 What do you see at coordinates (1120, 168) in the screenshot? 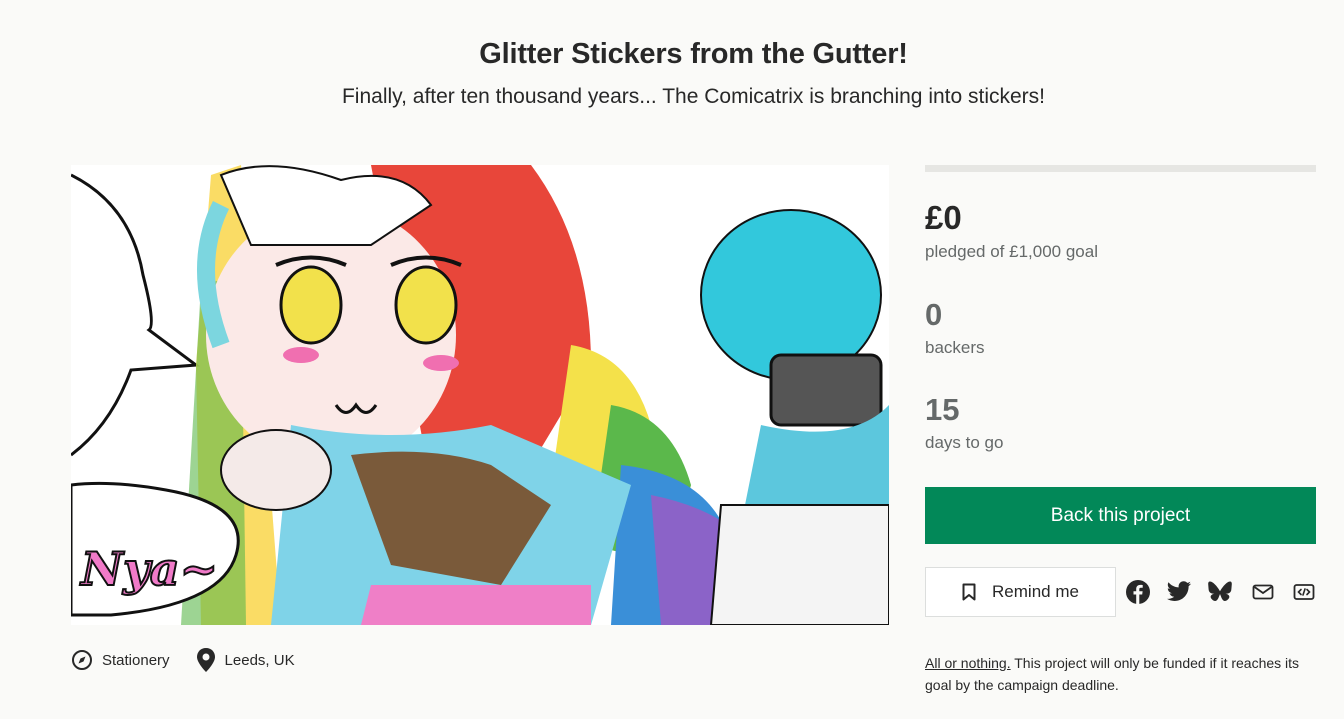
I see `funding-progress-bar` at bounding box center [1120, 168].